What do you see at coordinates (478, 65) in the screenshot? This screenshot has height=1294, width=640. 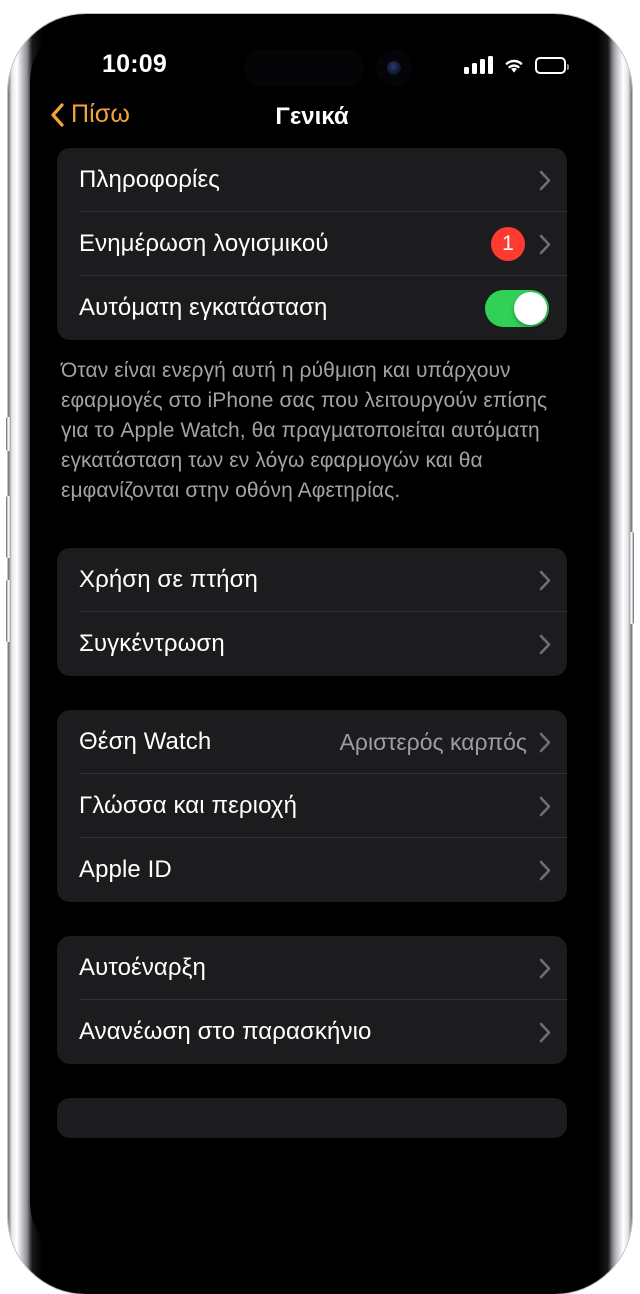 I see `cellular-bars-icon` at bounding box center [478, 65].